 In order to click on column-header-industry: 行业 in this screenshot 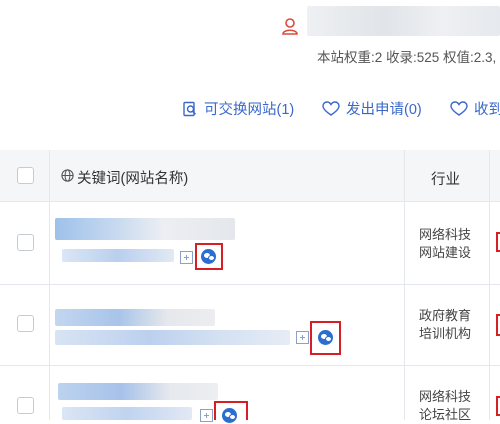, I will do `click(445, 178)`.